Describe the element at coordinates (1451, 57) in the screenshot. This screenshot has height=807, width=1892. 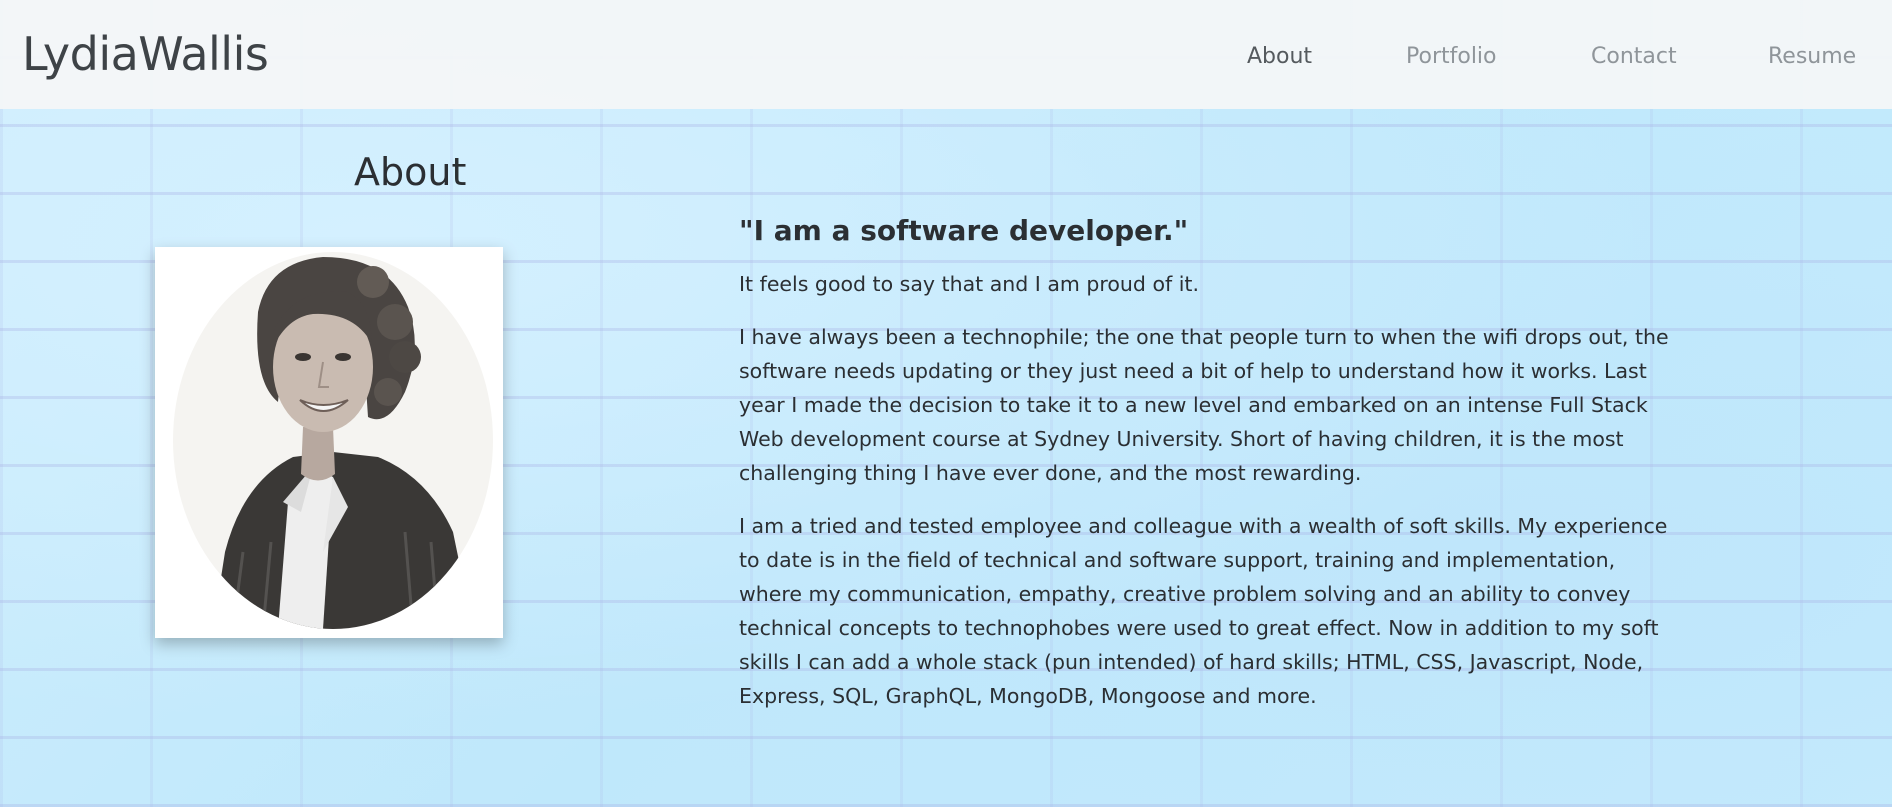
I see `nav-link-portfolio: Portfolio` at that location.